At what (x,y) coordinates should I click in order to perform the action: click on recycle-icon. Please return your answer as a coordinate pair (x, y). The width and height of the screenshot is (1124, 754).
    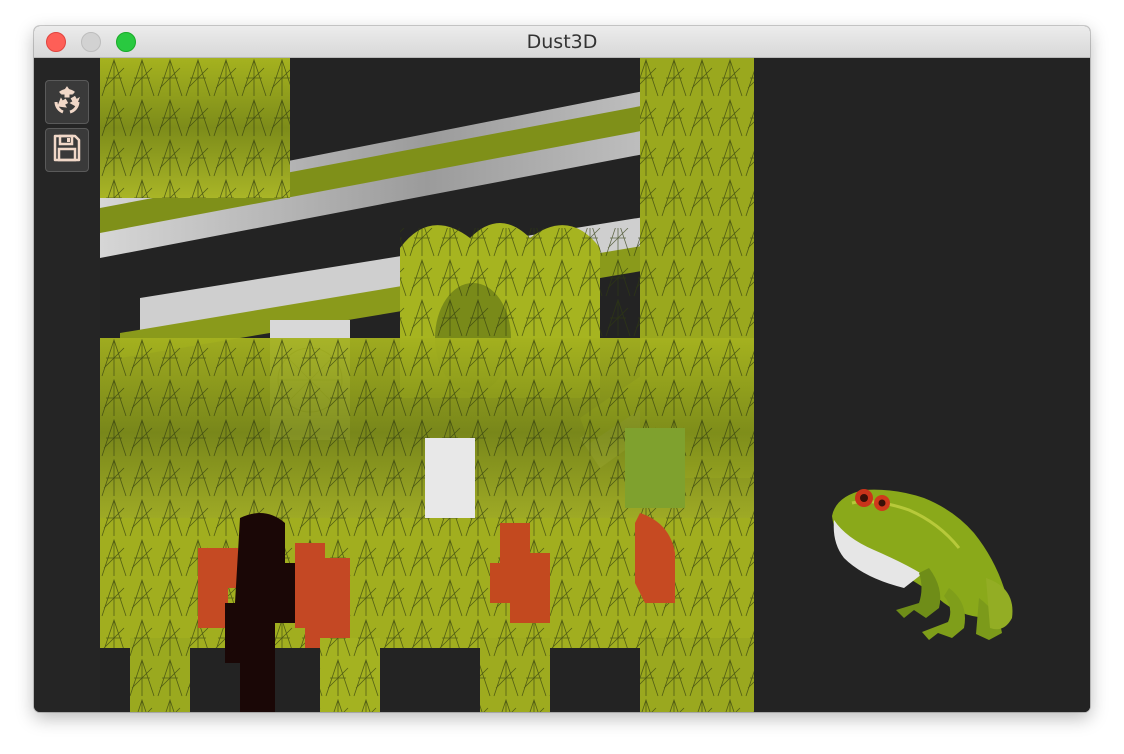
    Looking at the image, I should click on (67, 102).